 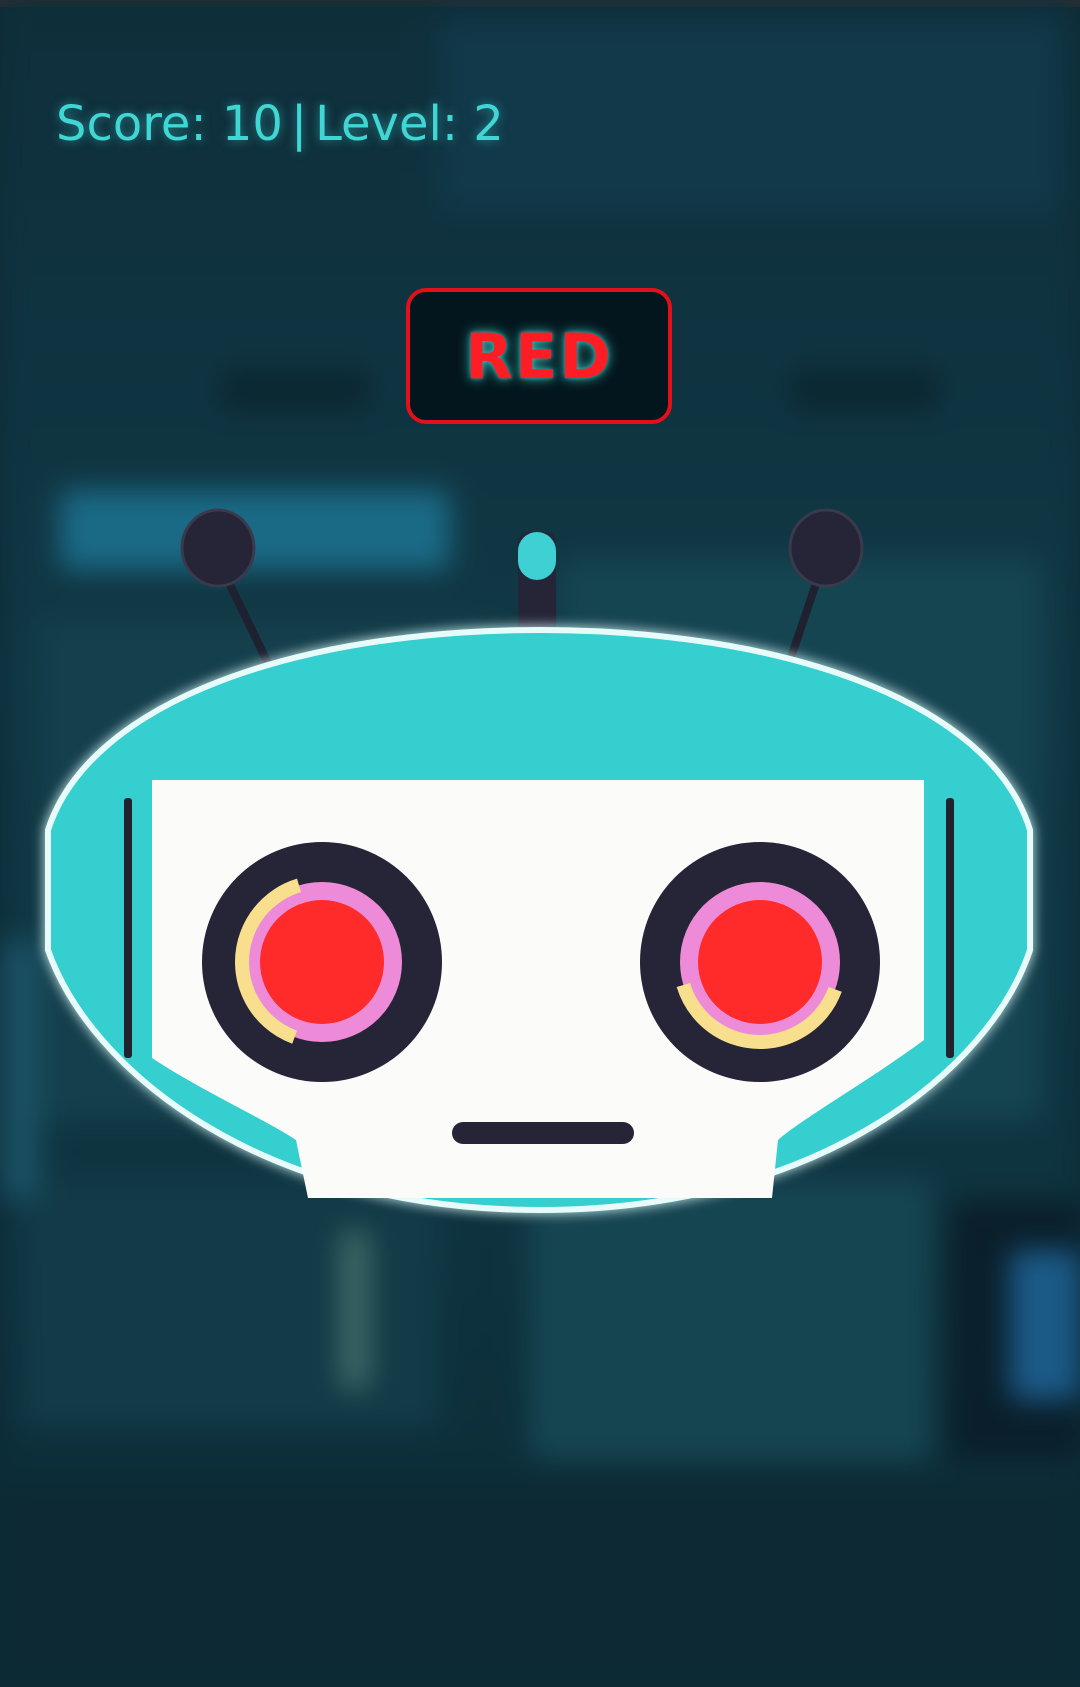 I want to click on robot-left-slit, so click(x=128, y=928).